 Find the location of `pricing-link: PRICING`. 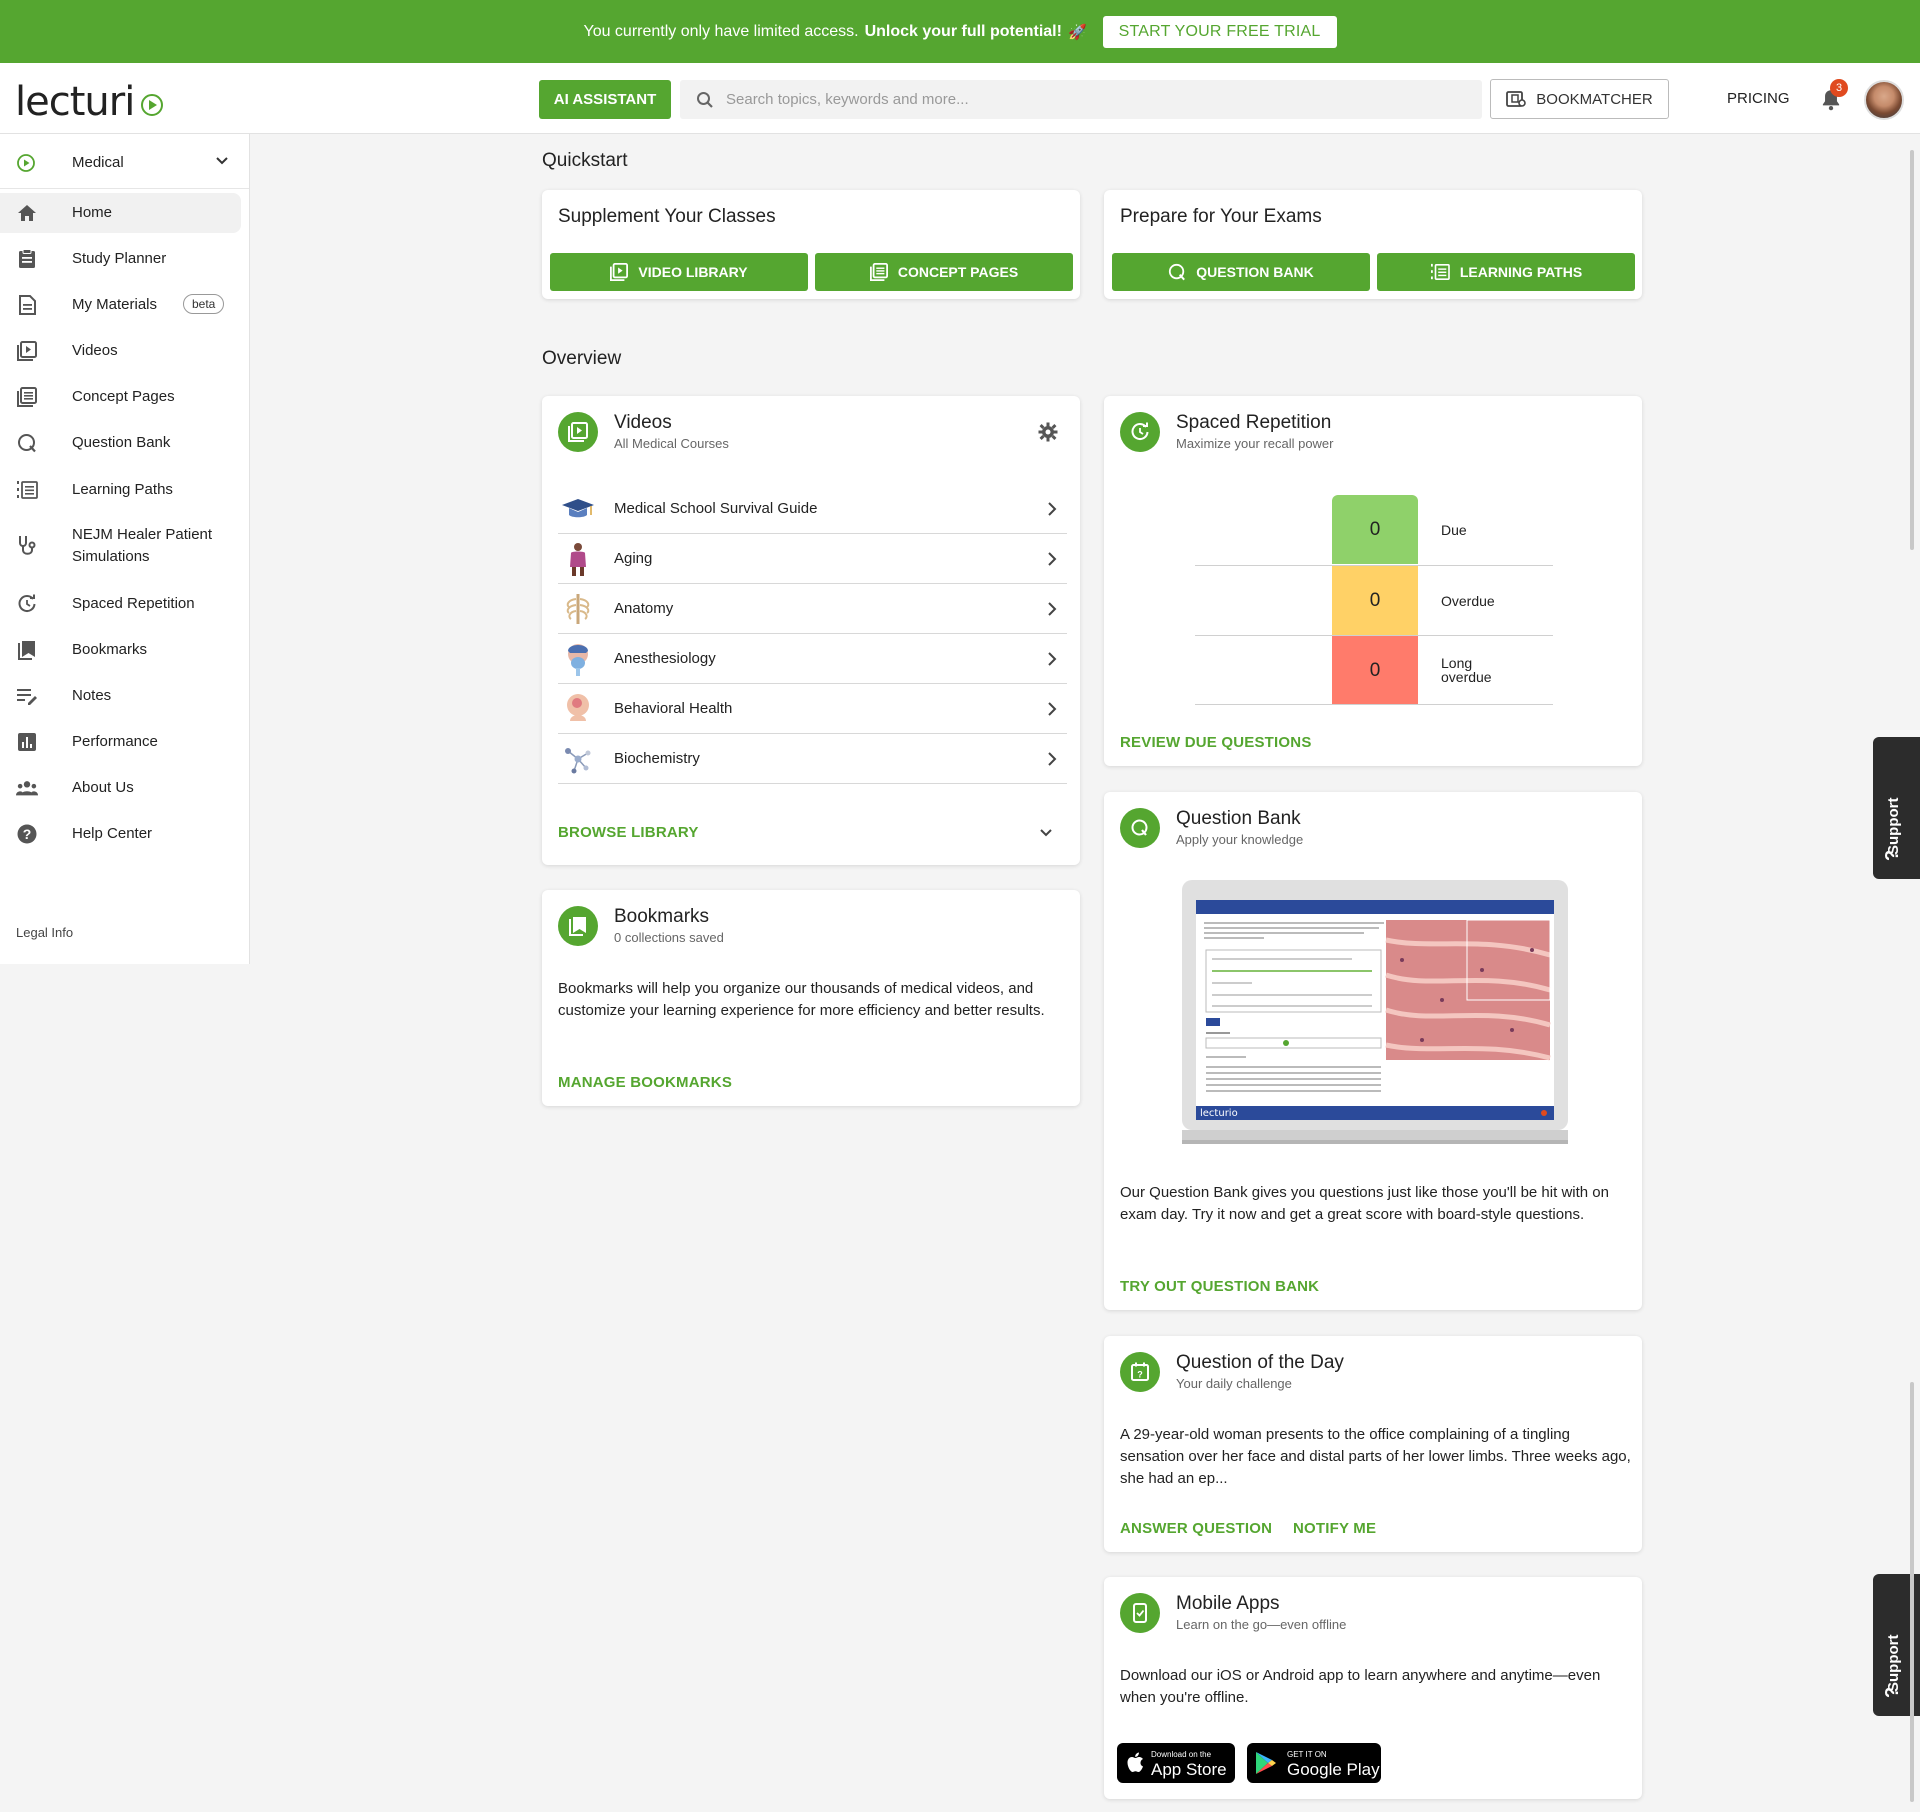

pricing-link: PRICING is located at coordinates (1758, 98).